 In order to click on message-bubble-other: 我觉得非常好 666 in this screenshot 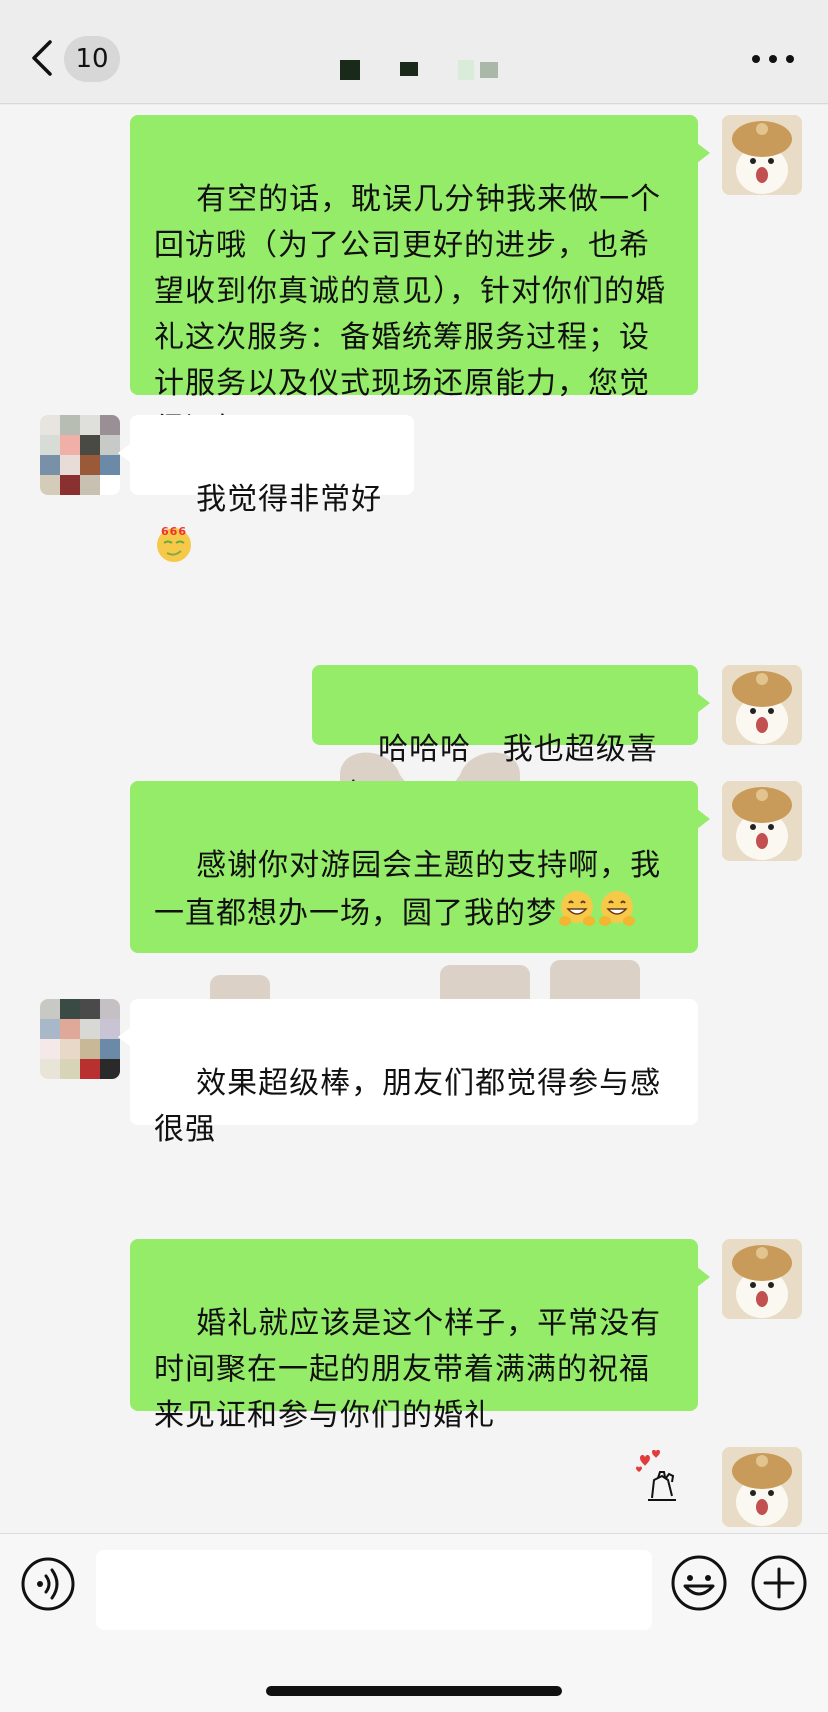, I will do `click(266, 488)`.